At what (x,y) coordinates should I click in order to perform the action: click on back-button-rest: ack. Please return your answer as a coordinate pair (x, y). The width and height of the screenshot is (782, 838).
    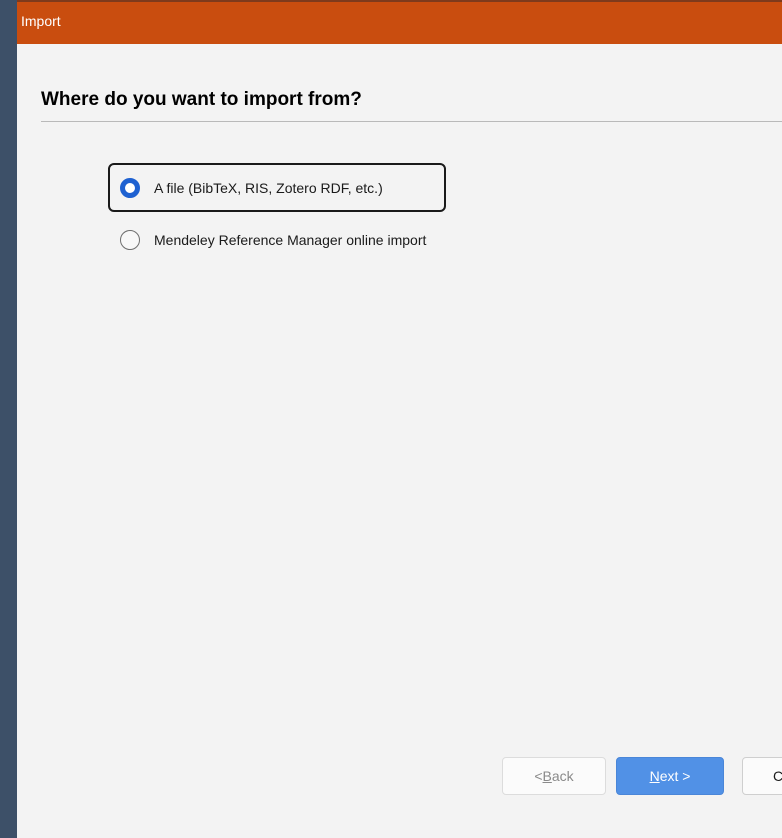
    Looking at the image, I should click on (562, 776).